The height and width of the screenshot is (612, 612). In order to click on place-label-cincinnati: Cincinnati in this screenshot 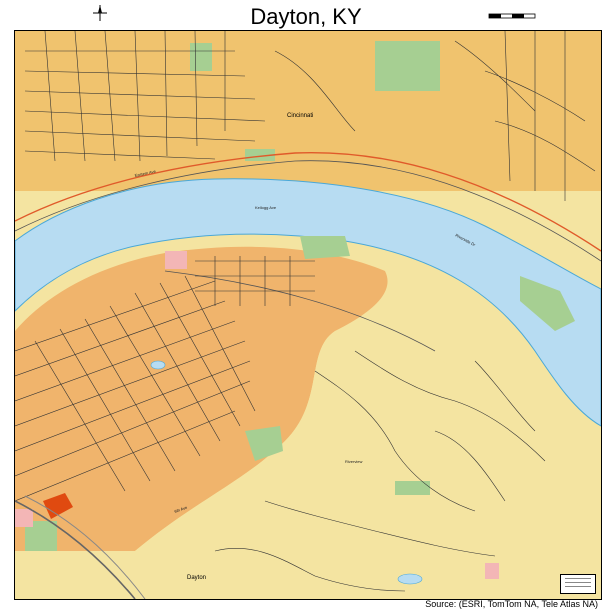, I will do `click(300, 116)`.